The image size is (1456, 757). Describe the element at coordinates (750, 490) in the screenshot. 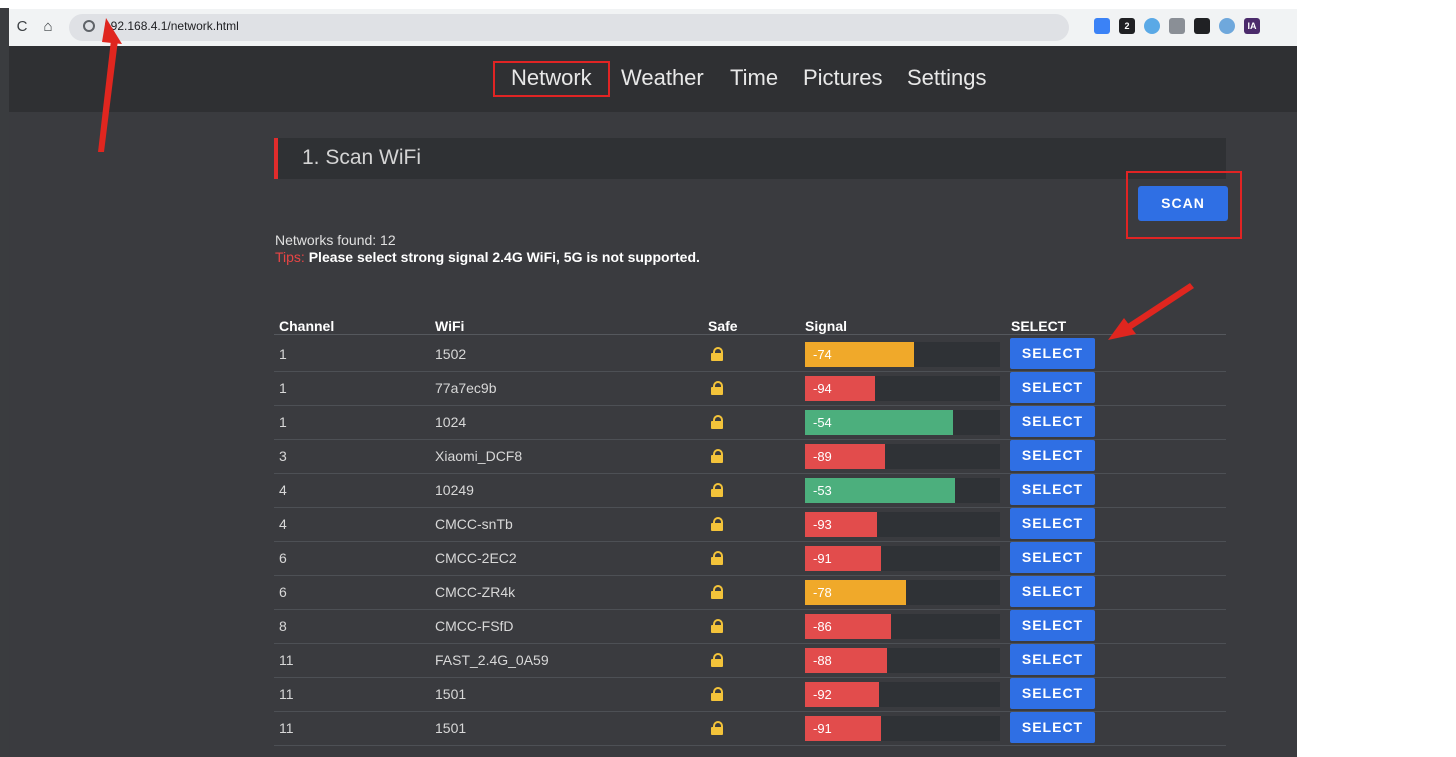

I see `table-row: 4 10249 -53 SELECT` at that location.